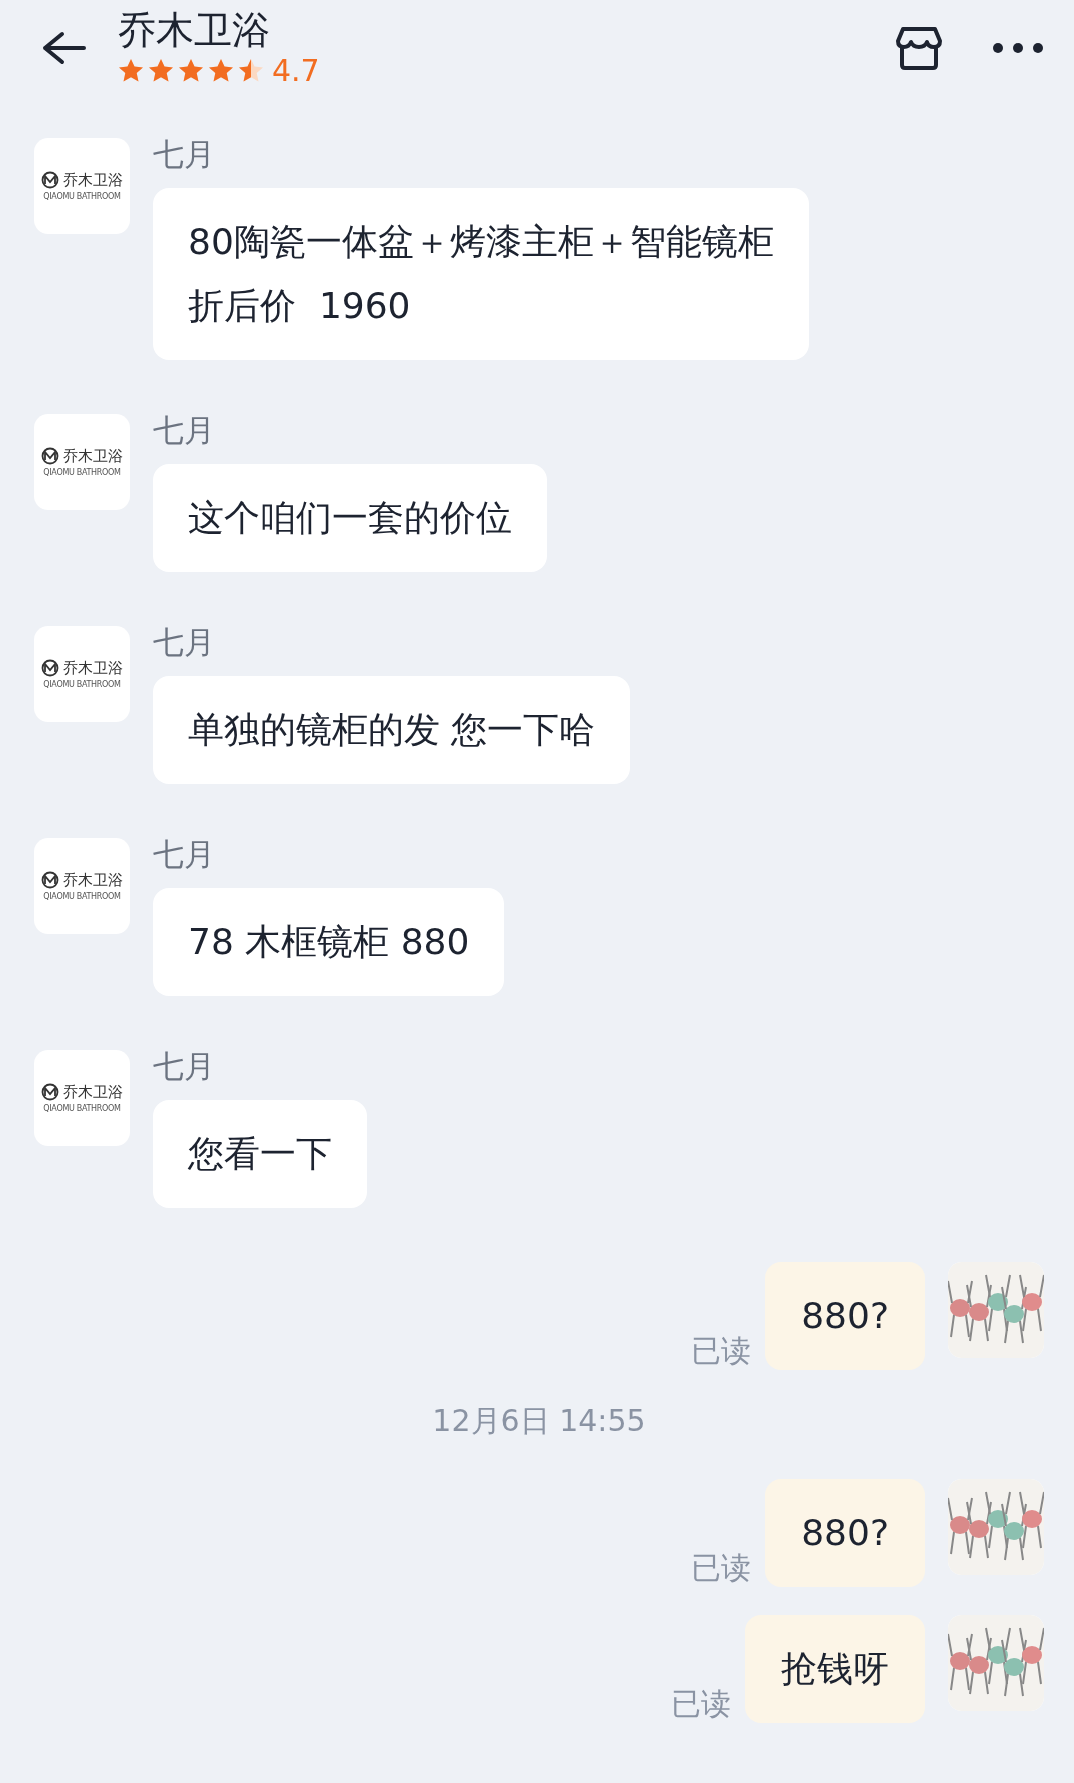 The height and width of the screenshot is (1783, 1074). I want to click on shop-title: 乔木卫浴, so click(194, 31).